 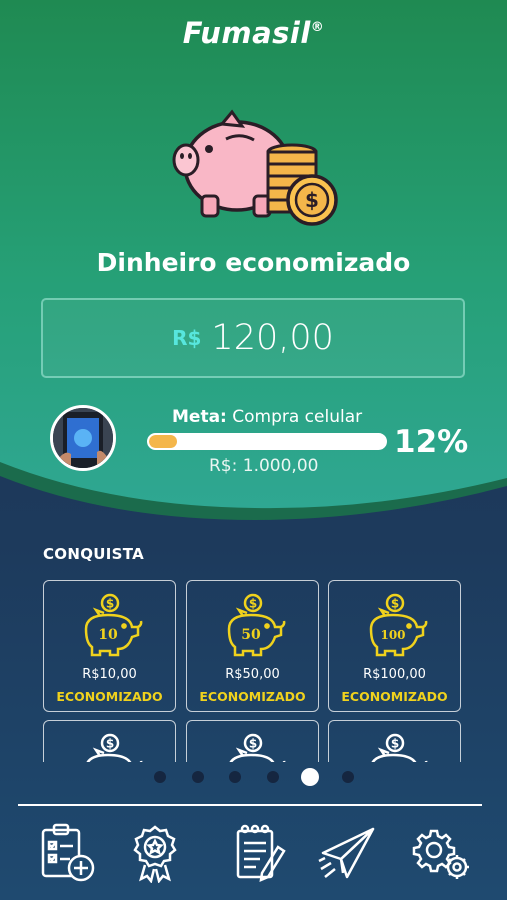 What do you see at coordinates (310, 777) in the screenshot?
I see `page-dot-active` at bounding box center [310, 777].